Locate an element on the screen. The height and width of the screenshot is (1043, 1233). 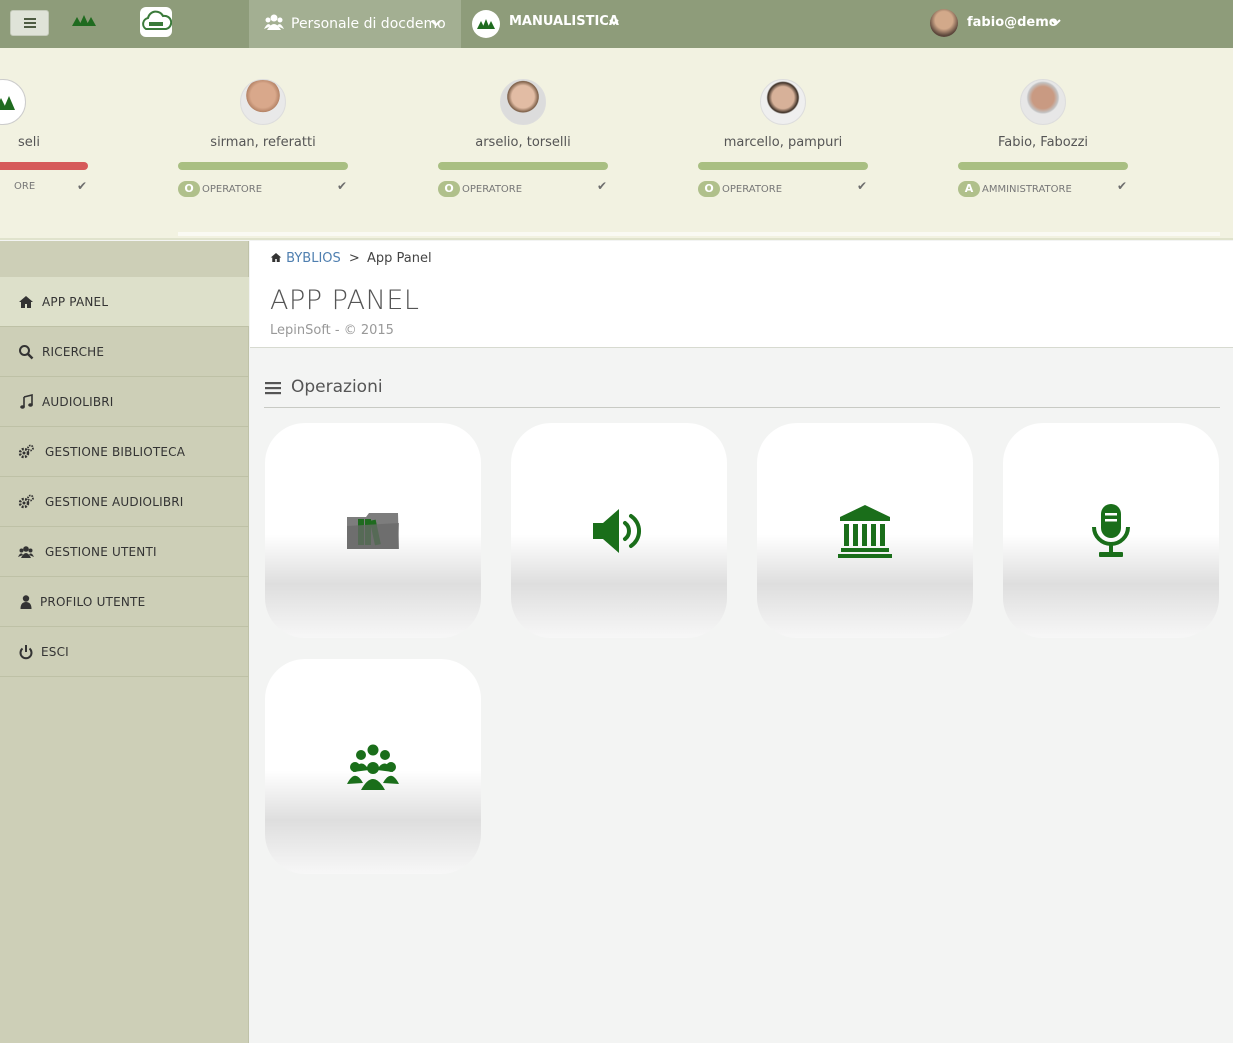
sidebar-item-label: GESTIONE AUDIOLIBRI is located at coordinates (114, 502).